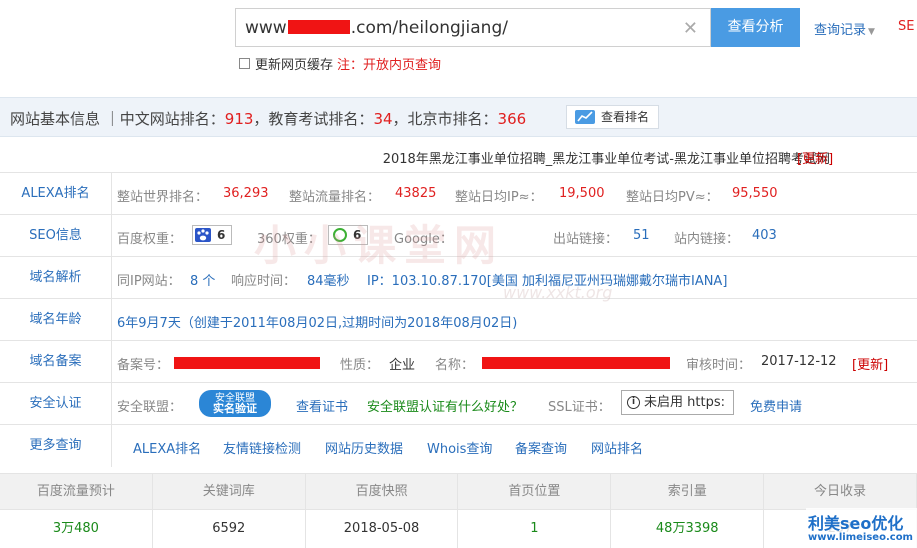 The width and height of the screenshot is (917, 548). What do you see at coordinates (633, 402) in the screenshot?
I see `info-icon: i` at bounding box center [633, 402].